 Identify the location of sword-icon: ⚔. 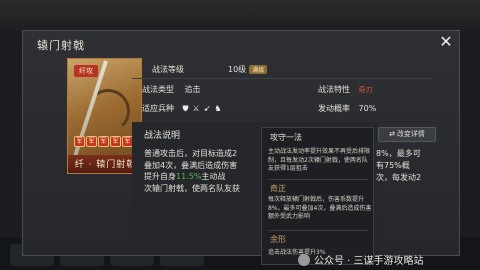
(196, 108).